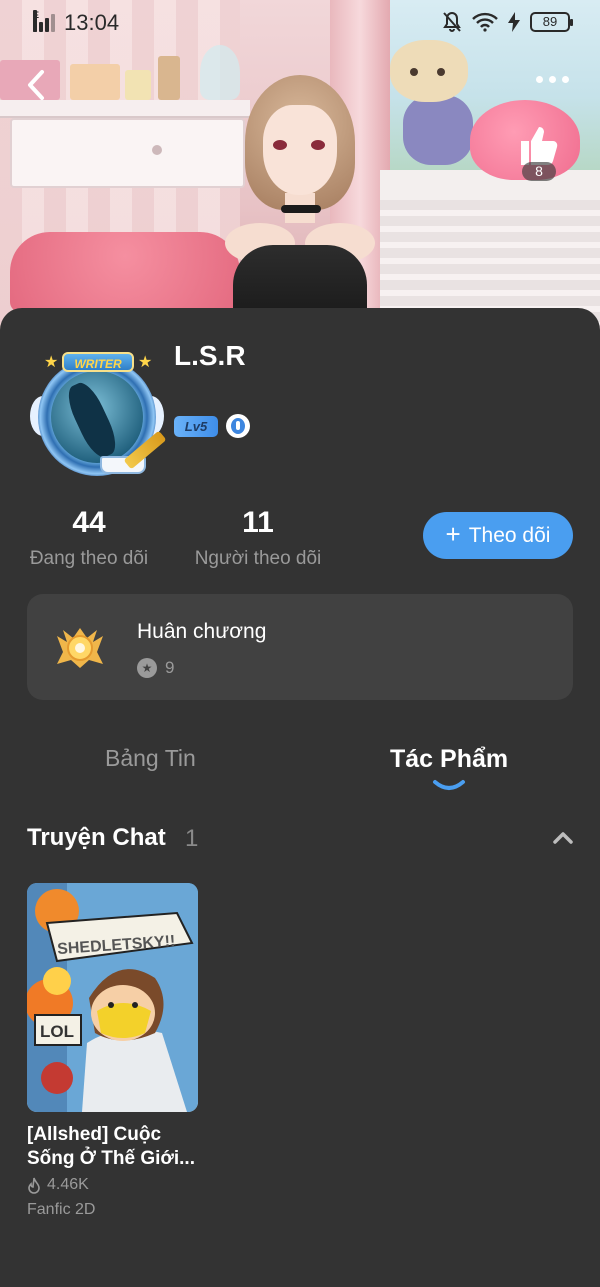 The height and width of the screenshot is (1287, 600). What do you see at coordinates (57, 1031) in the screenshot?
I see `svg-text: LOL` at bounding box center [57, 1031].